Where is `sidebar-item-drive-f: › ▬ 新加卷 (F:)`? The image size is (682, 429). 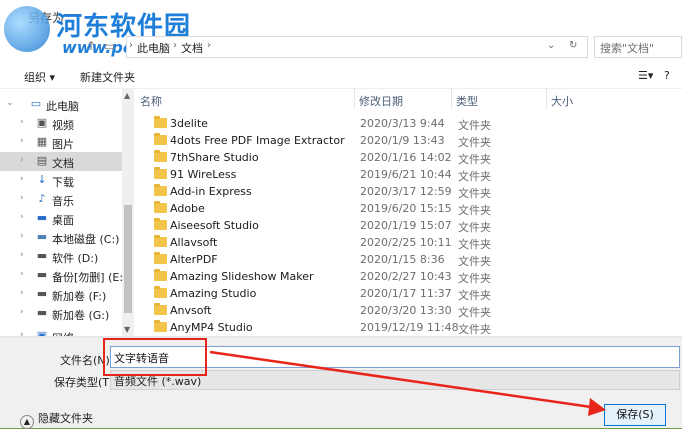
sidebar-item-drive-f: › ▬ 新加卷 (F:) is located at coordinates (61, 294).